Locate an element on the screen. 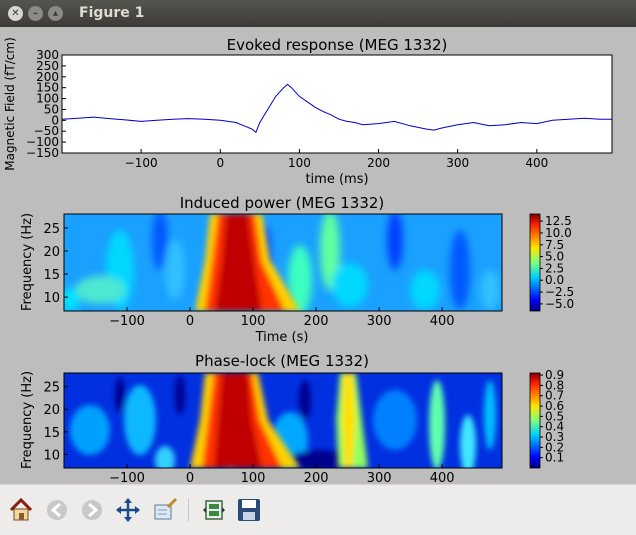 This screenshot has height=535, width=636. phaselock-colorbar-label: 0.1 is located at coordinates (554, 458).